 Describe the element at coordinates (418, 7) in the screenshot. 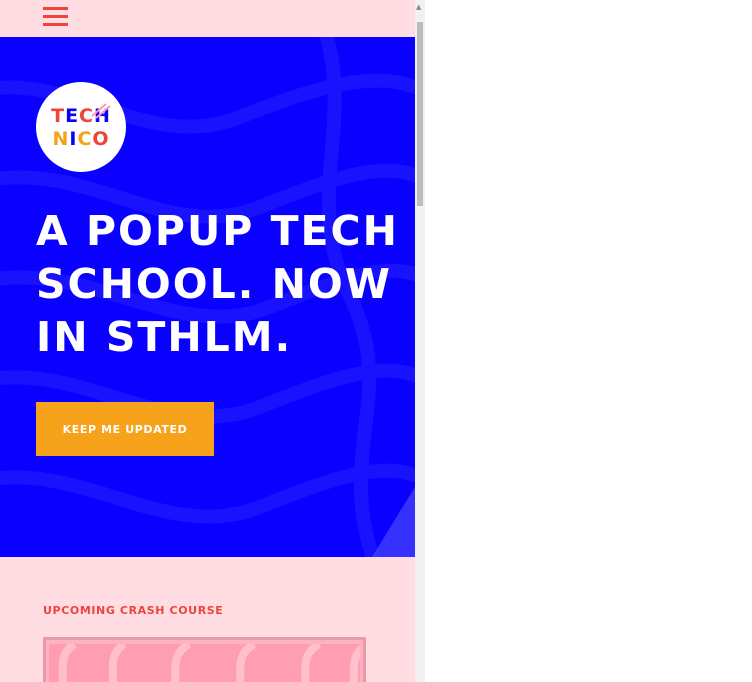

I see `scroll-up-arrow-icon: ▲` at that location.